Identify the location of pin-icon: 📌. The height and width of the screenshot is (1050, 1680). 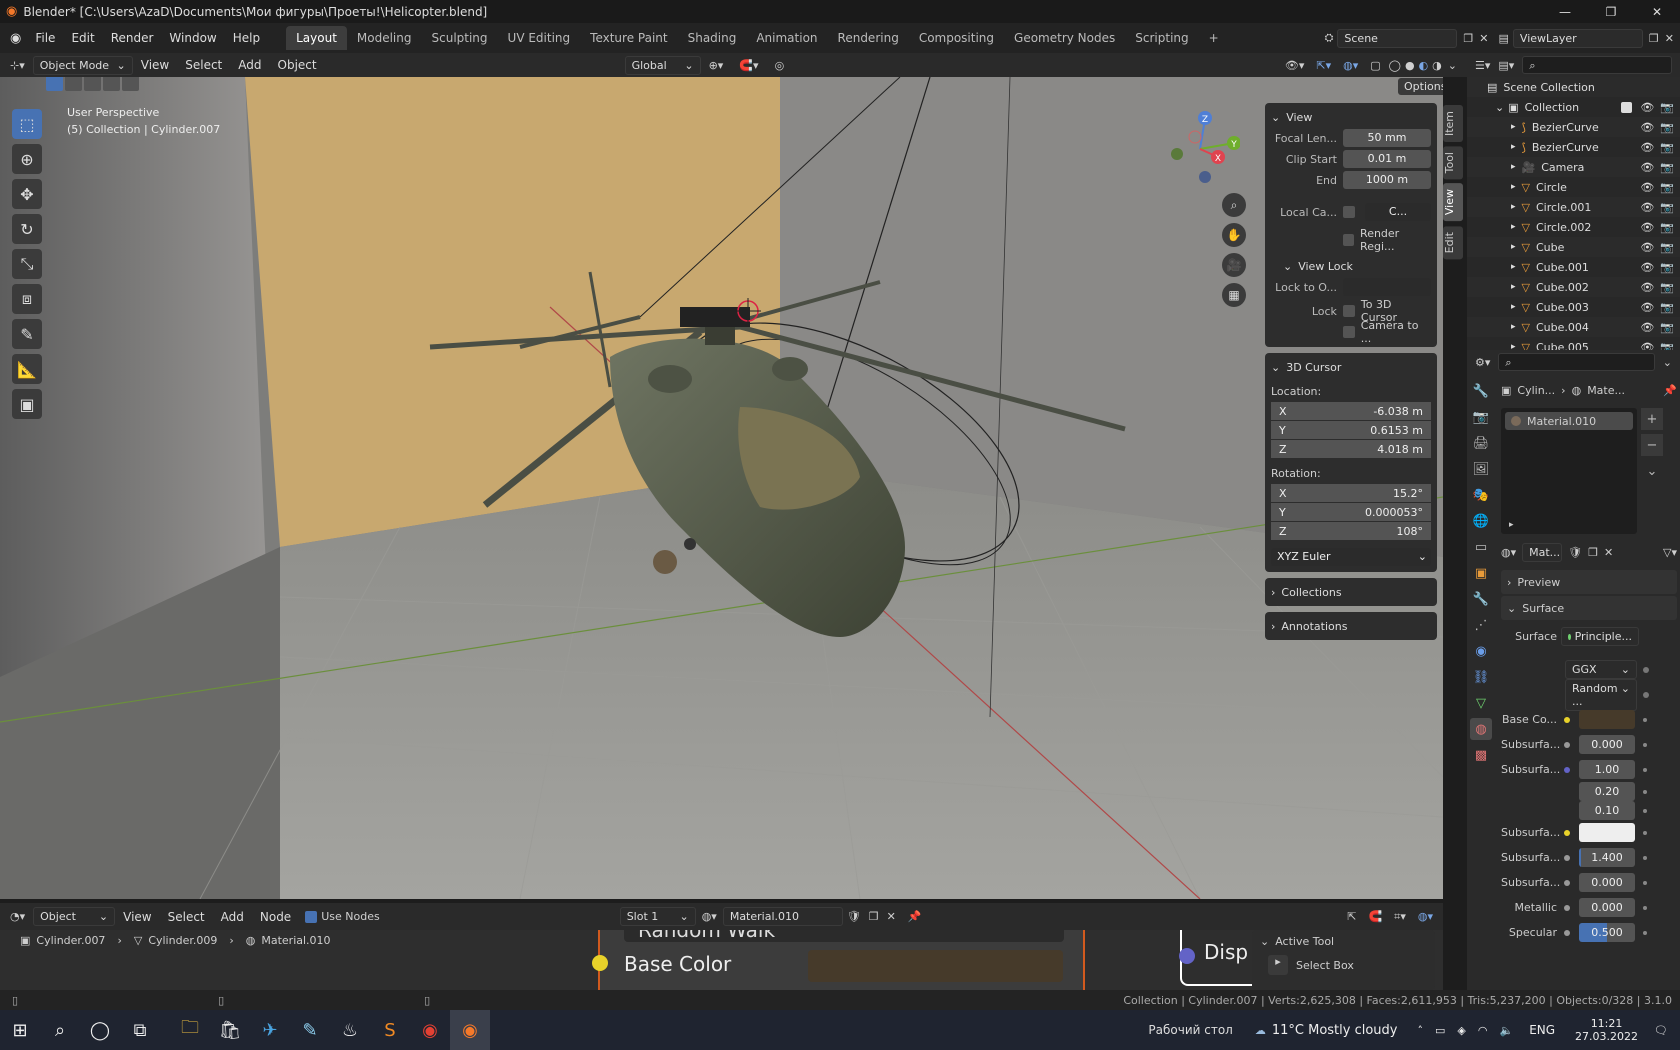
(915, 916).